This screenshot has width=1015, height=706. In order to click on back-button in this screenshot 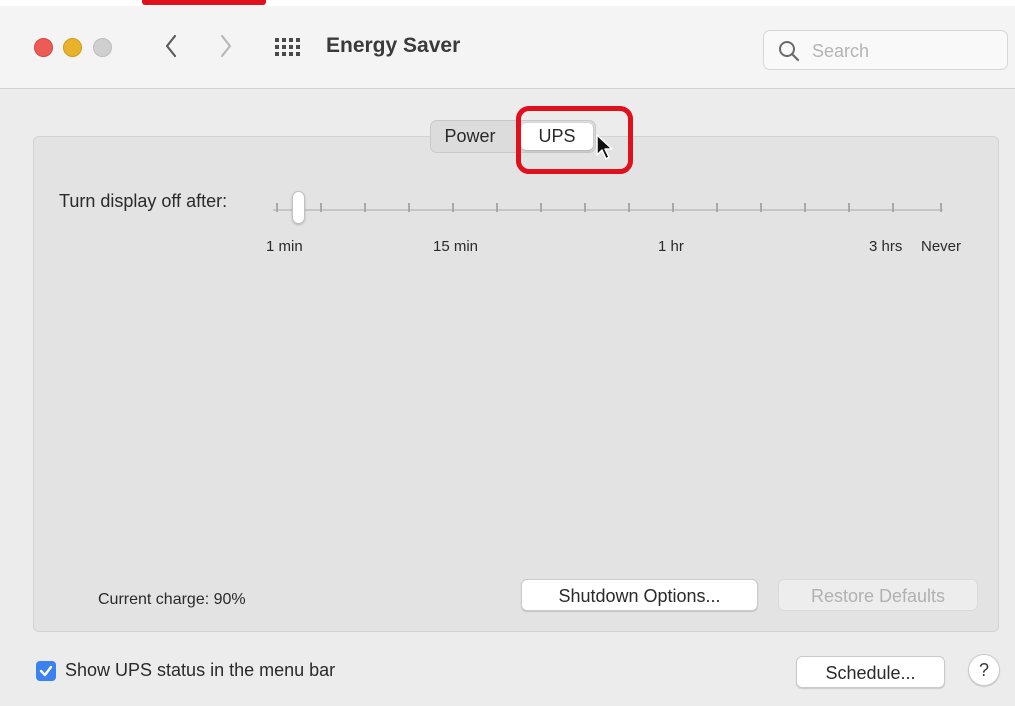, I will do `click(171, 46)`.